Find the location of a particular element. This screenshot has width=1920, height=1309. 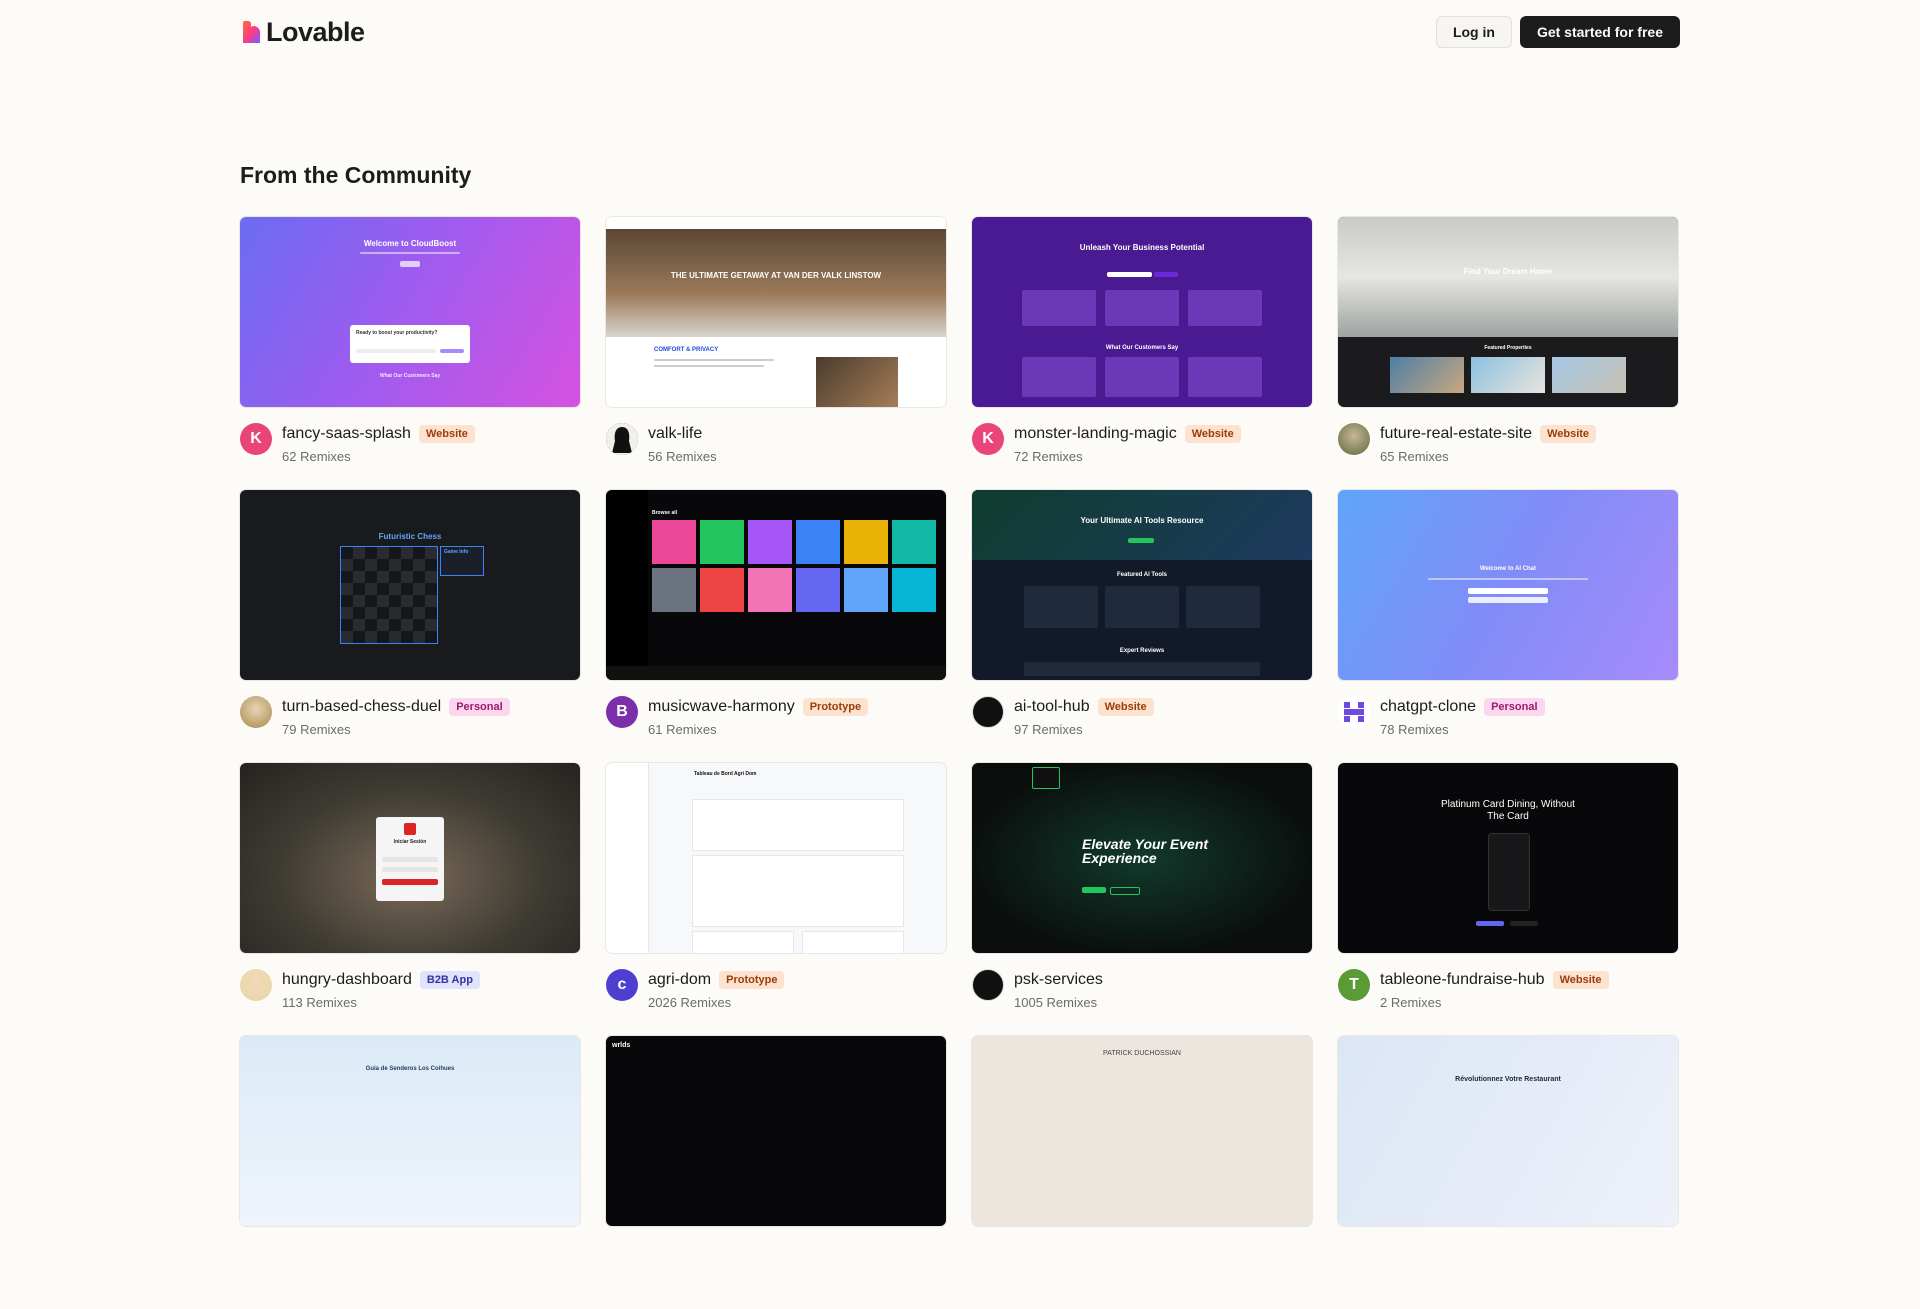

name-row: turn-based-chess-duel Personal is located at coordinates (396, 707).